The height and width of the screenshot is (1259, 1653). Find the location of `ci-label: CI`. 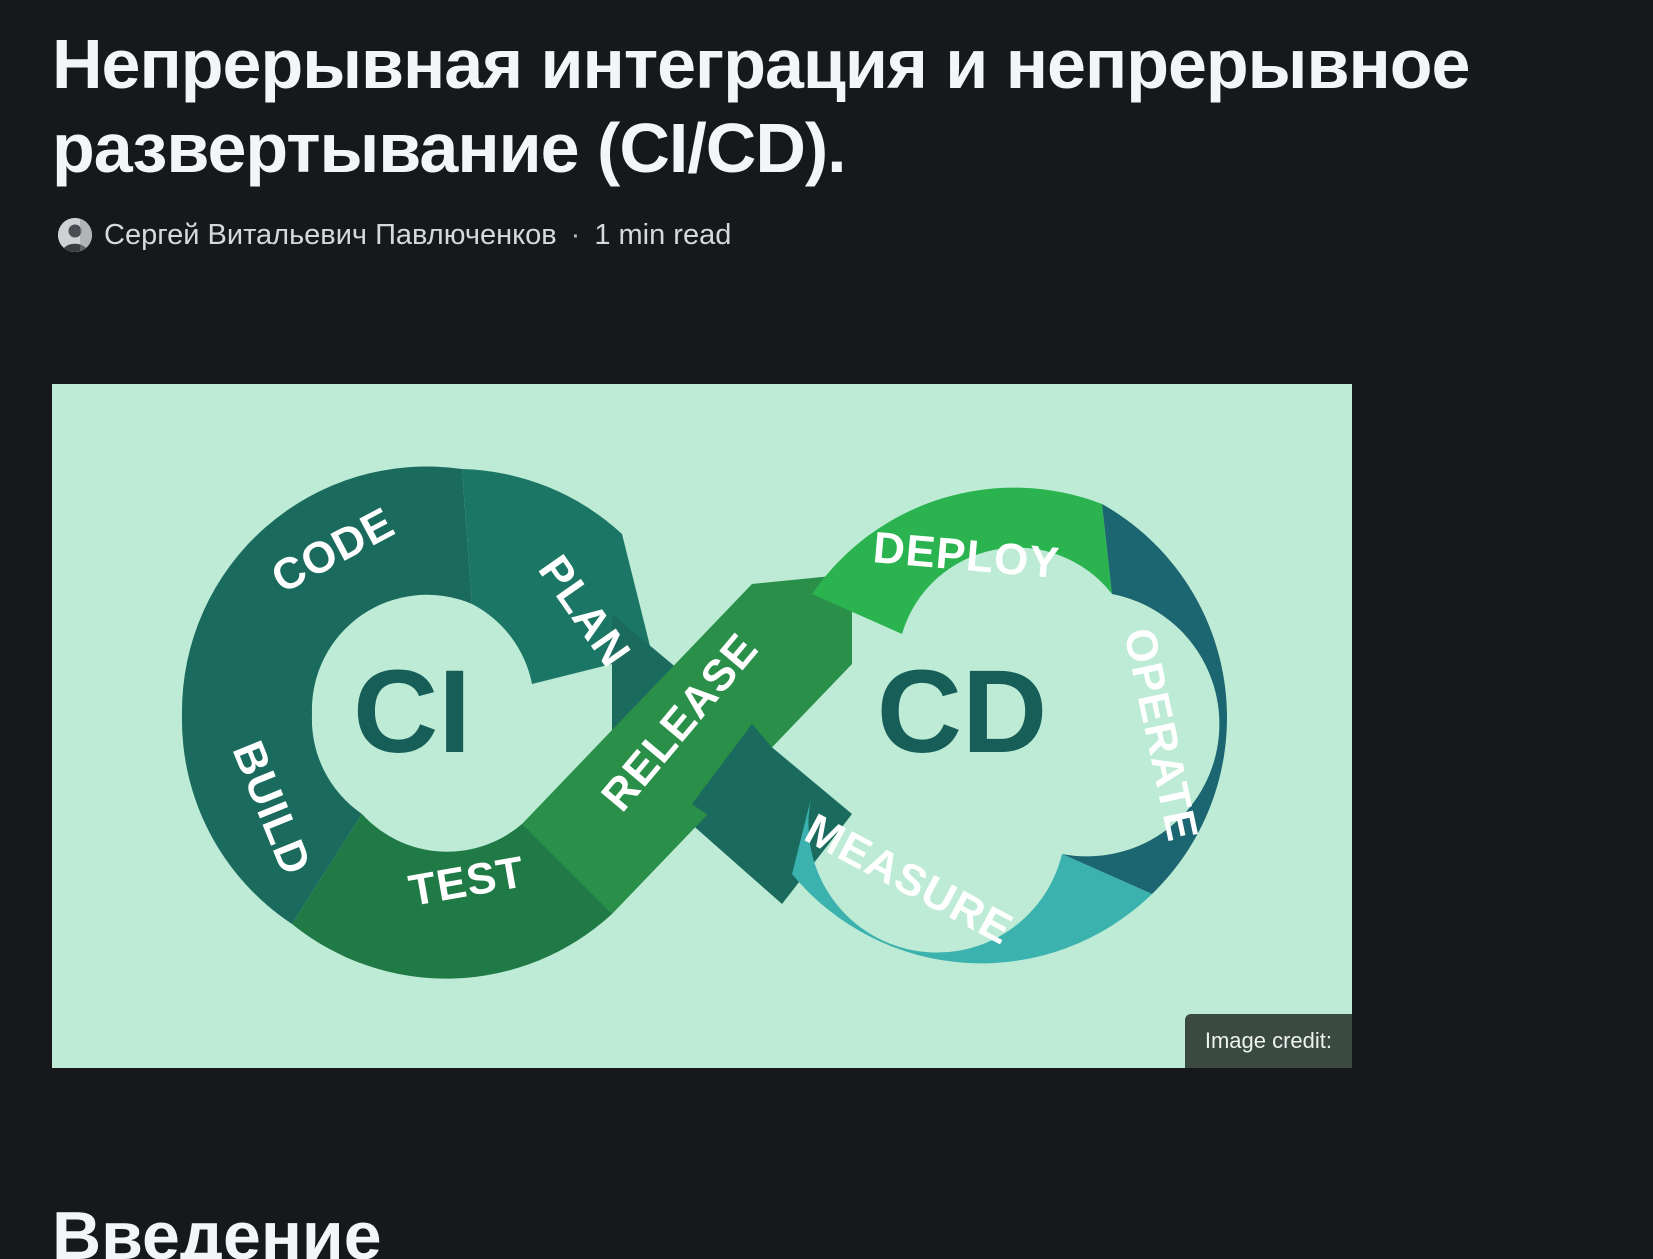

ci-label: CI is located at coordinates (412, 712).